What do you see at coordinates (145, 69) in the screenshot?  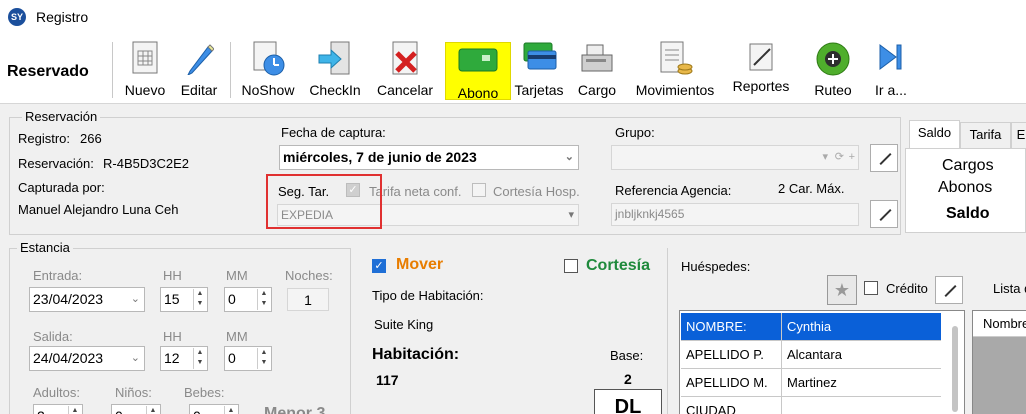 I see `nuevo-button: Nuevo` at bounding box center [145, 69].